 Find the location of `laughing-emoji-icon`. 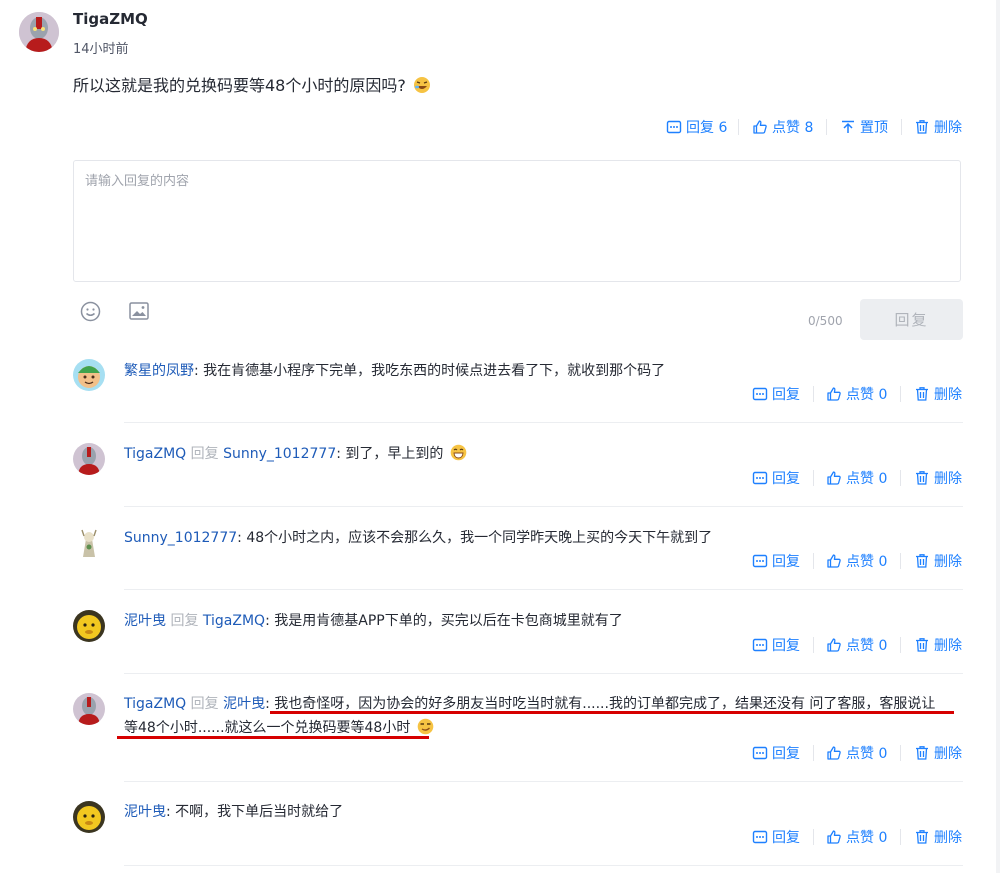

laughing-emoji-icon is located at coordinates (422, 87).